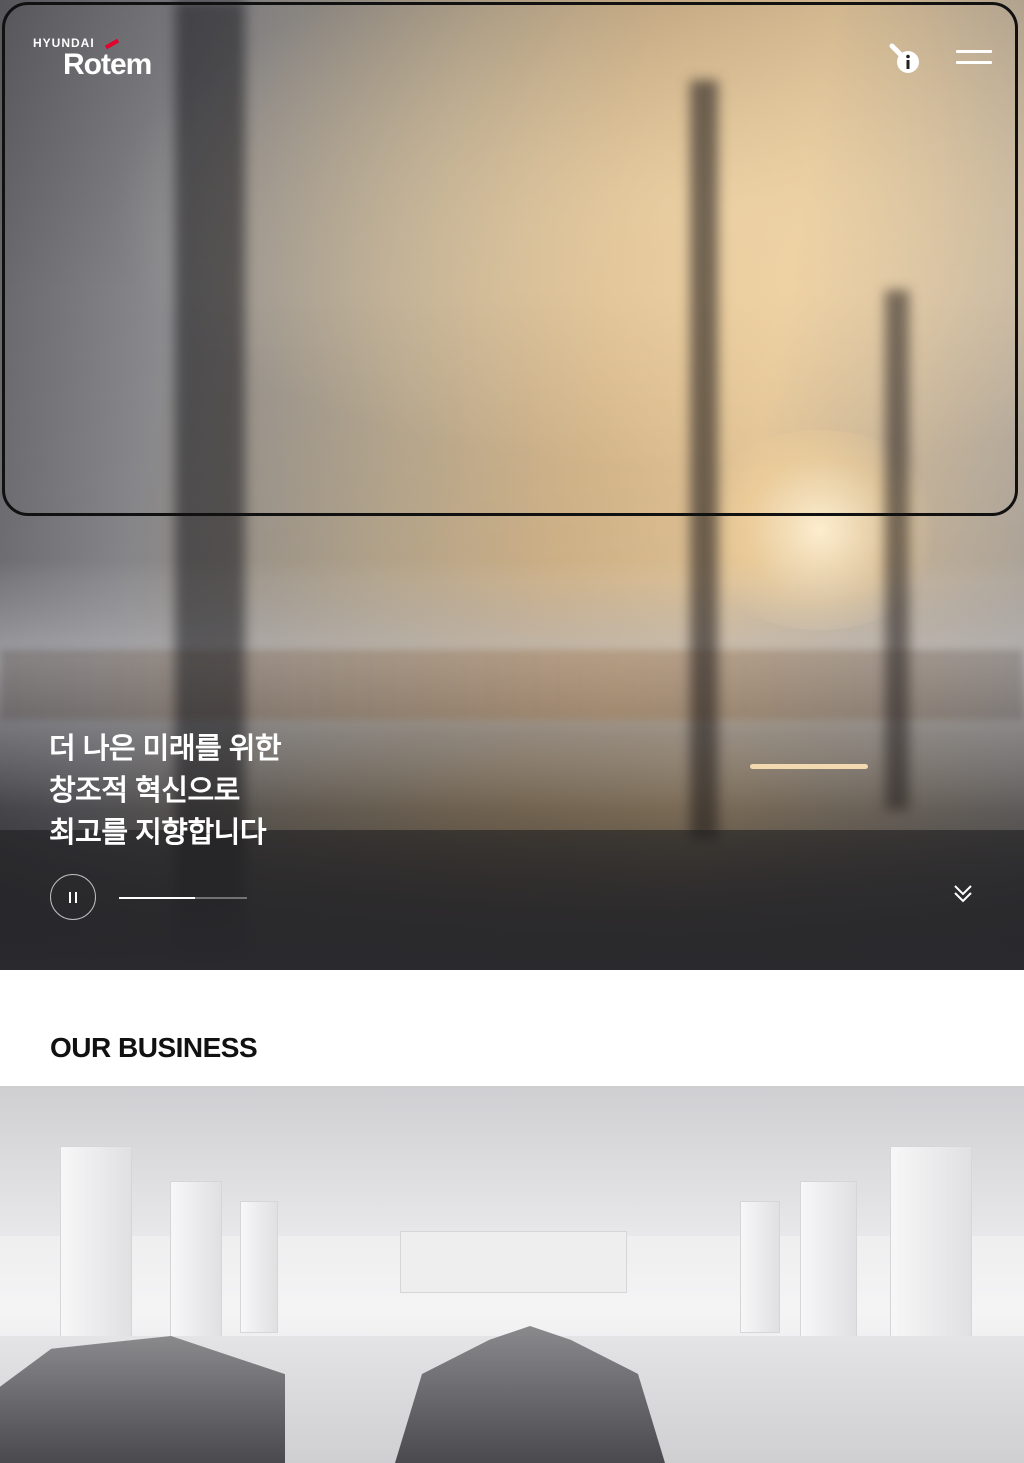 The image size is (1024, 1463). Describe the element at coordinates (512, 685) in the screenshot. I see `hero-train-windows` at that location.